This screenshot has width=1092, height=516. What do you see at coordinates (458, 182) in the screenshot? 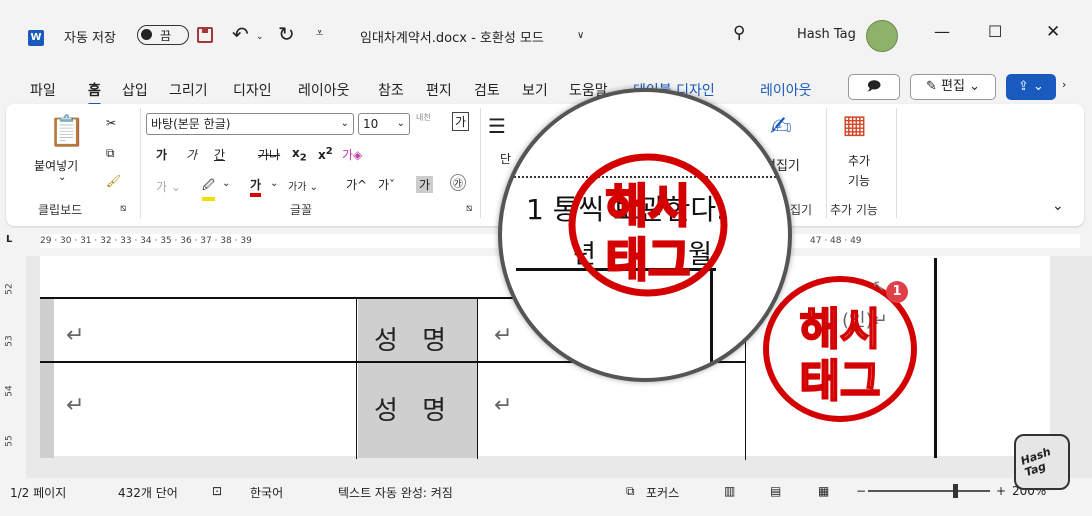
I see `enclose-char-icon: ㉮` at bounding box center [458, 182].